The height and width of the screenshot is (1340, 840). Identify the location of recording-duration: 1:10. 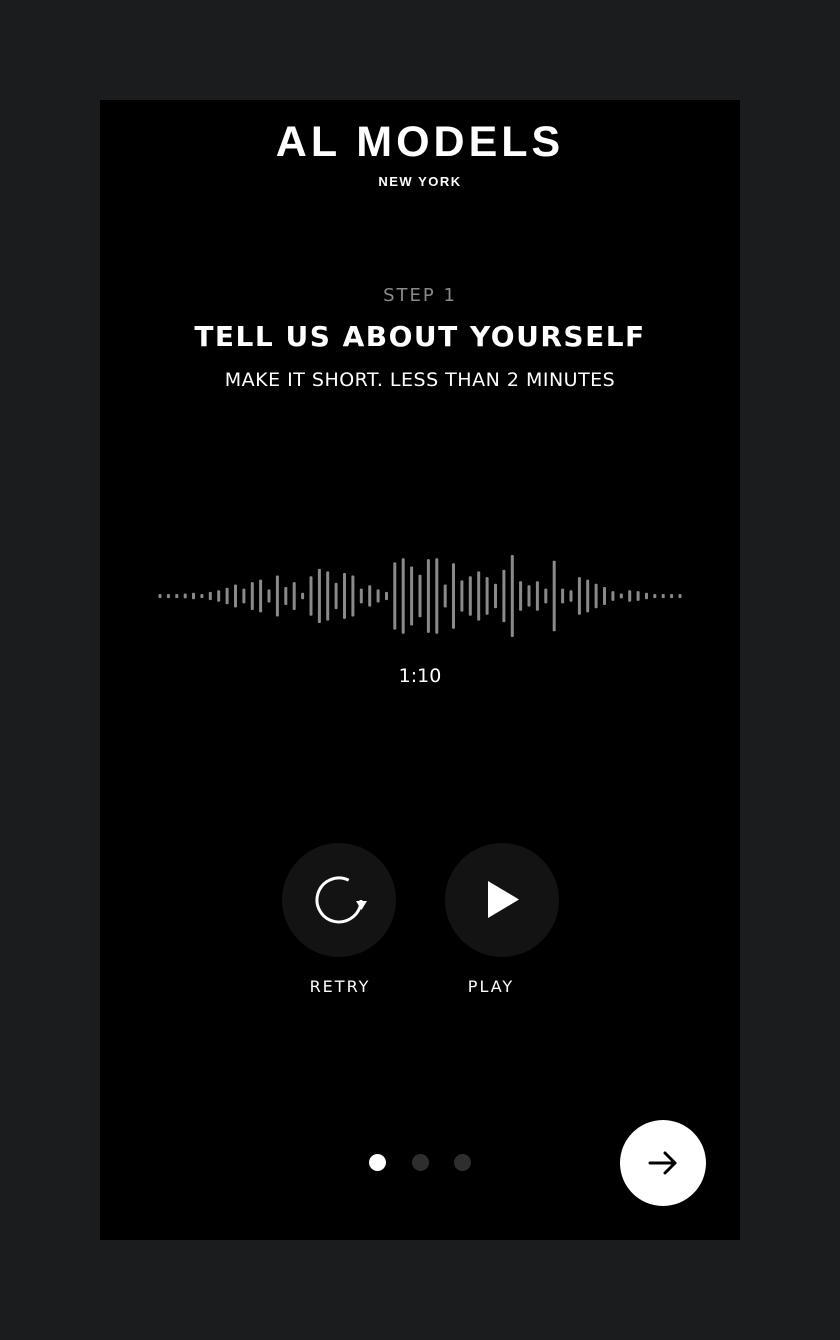
(420, 676).